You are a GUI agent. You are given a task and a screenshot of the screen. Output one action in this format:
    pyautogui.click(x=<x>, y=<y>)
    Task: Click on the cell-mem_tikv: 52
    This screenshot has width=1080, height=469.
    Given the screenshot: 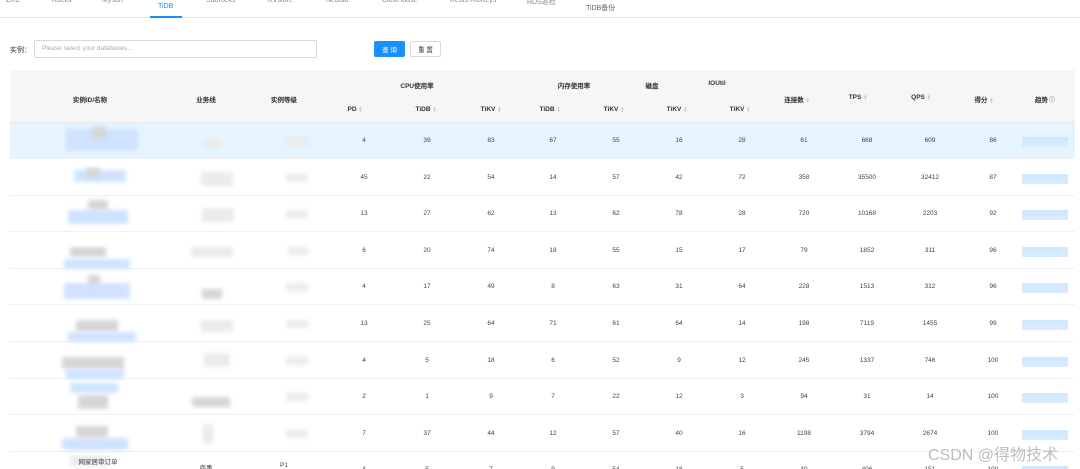 What is the action you would take?
    pyautogui.click(x=616, y=360)
    